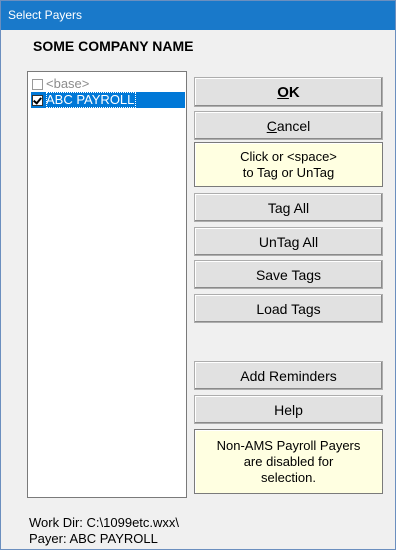  What do you see at coordinates (91, 100) in the screenshot?
I see `list-item-label: ABC PAYROLL` at bounding box center [91, 100].